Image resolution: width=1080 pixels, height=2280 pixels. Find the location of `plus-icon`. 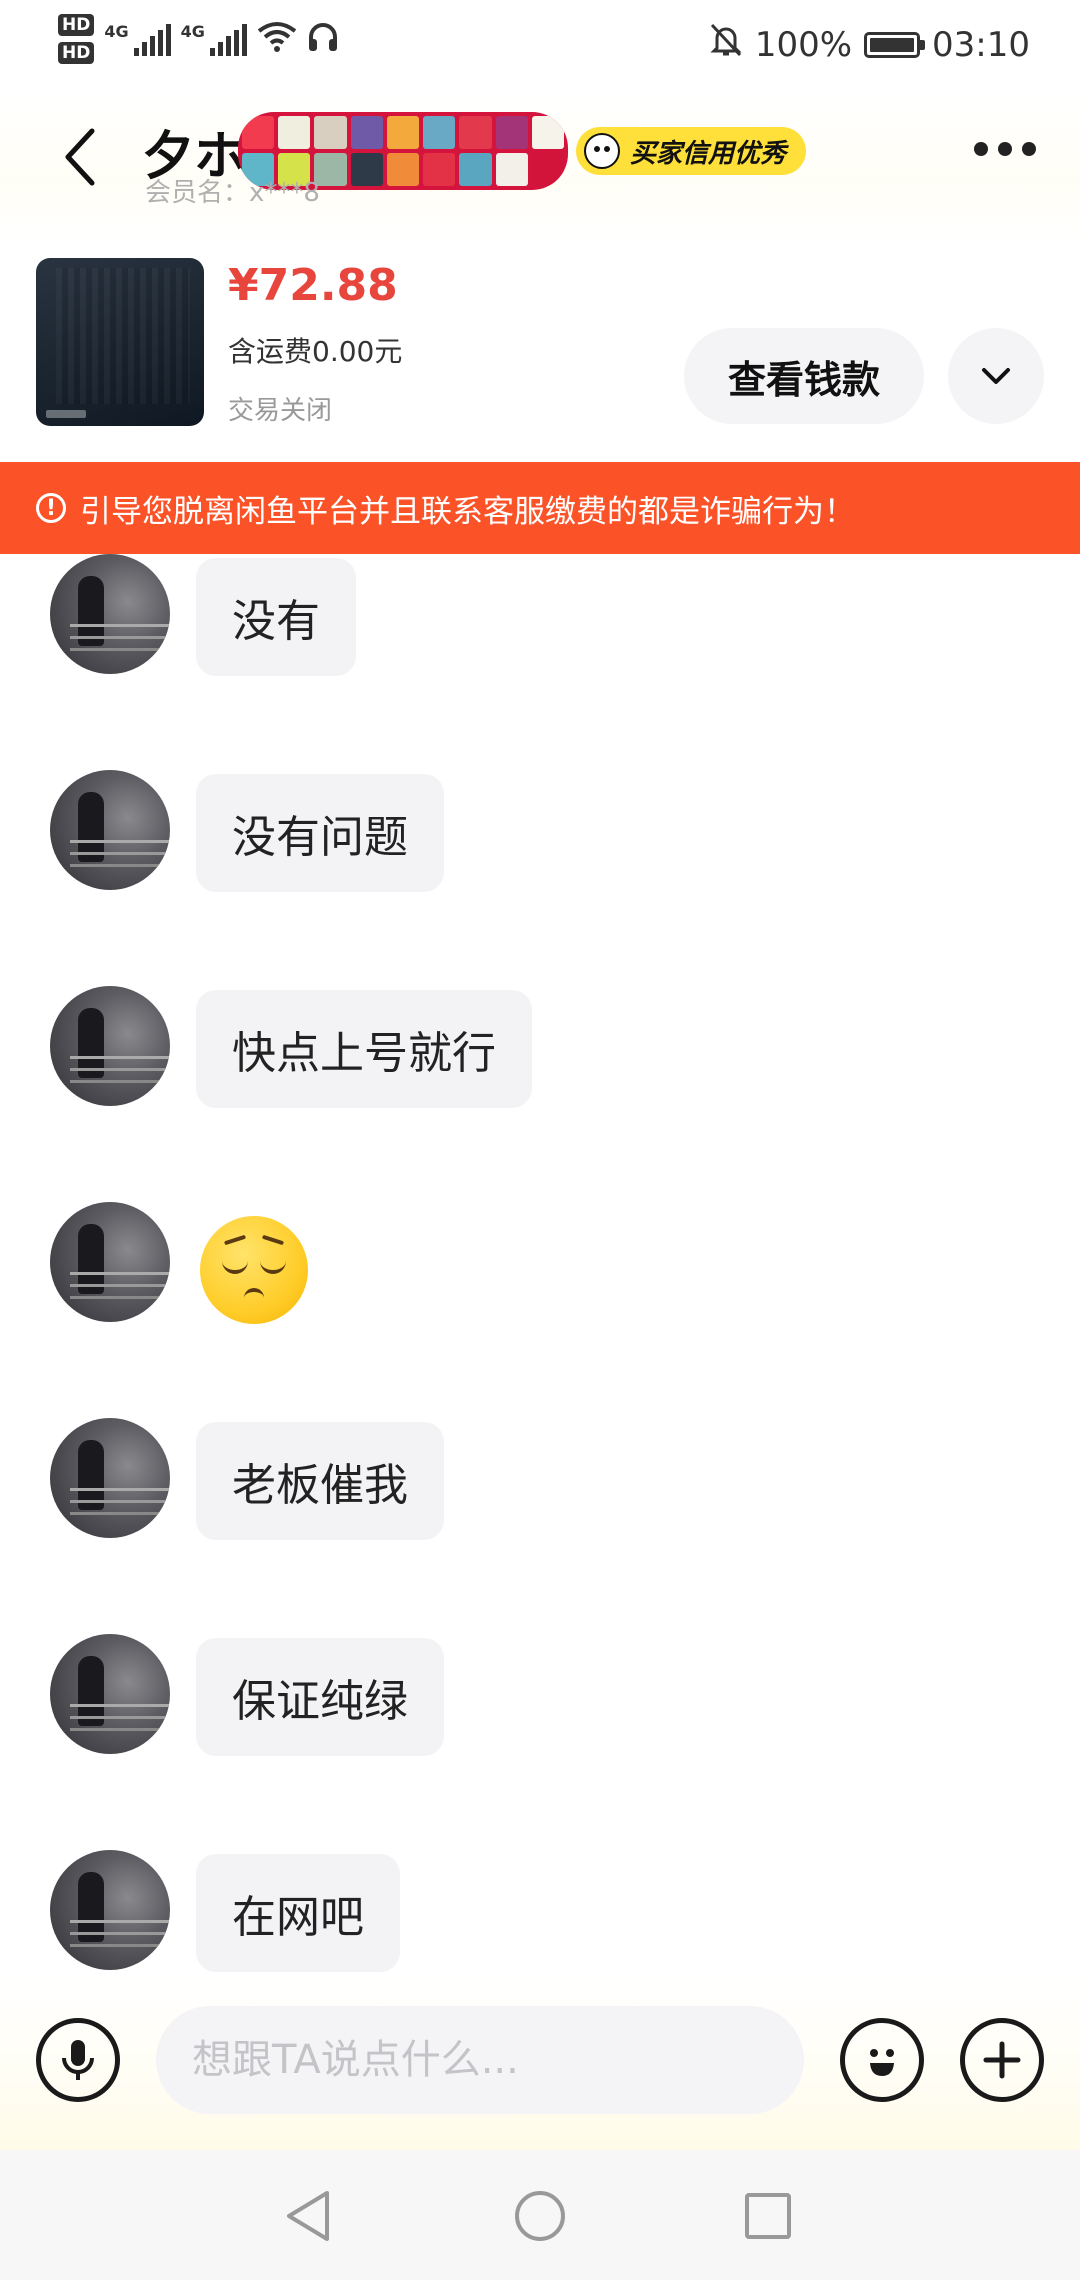

plus-icon is located at coordinates (1002, 2060).